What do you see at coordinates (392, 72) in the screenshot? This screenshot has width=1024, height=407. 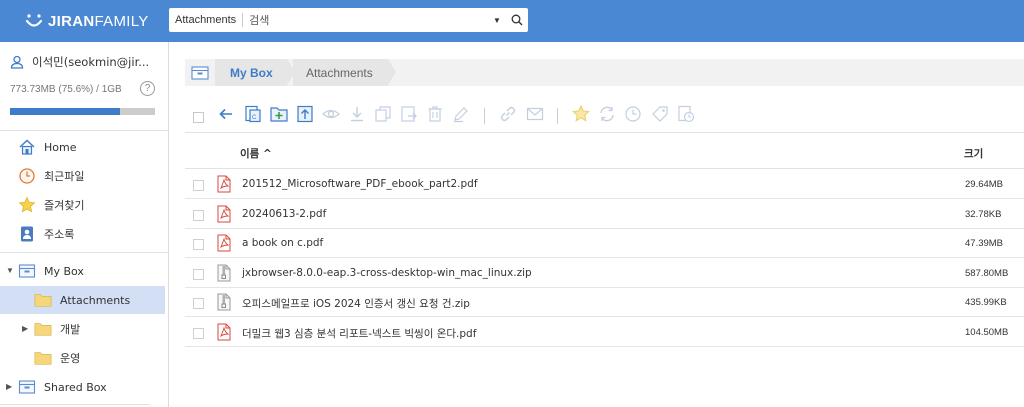 I see `breadcrumb-separator` at bounding box center [392, 72].